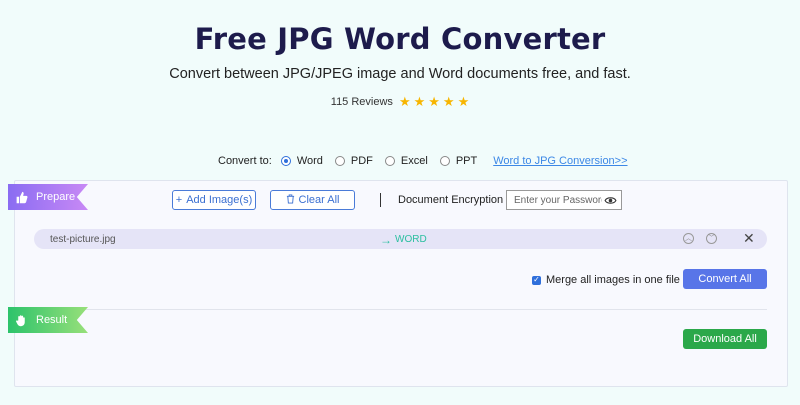 The image size is (800, 405). What do you see at coordinates (21, 197) in the screenshot?
I see `thumbs-up-icon` at bounding box center [21, 197].